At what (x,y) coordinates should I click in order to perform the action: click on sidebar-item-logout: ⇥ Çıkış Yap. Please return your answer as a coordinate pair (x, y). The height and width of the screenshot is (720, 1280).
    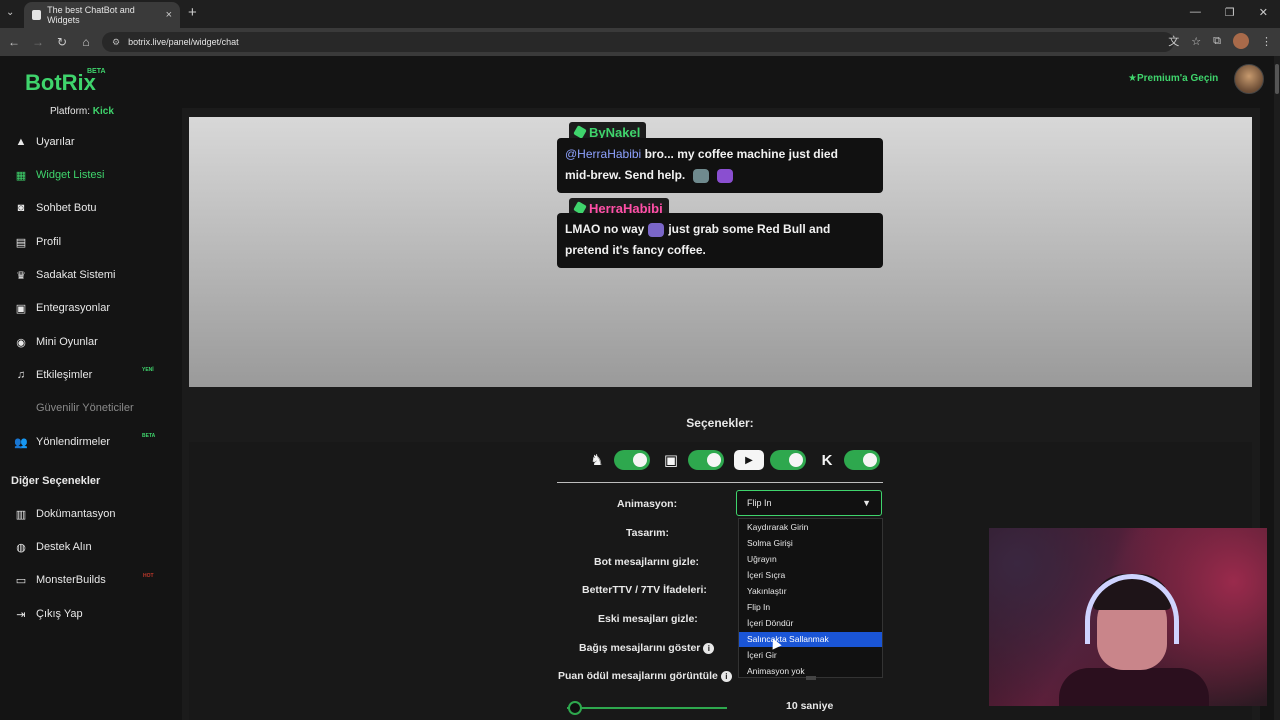
    Looking at the image, I should click on (48, 614).